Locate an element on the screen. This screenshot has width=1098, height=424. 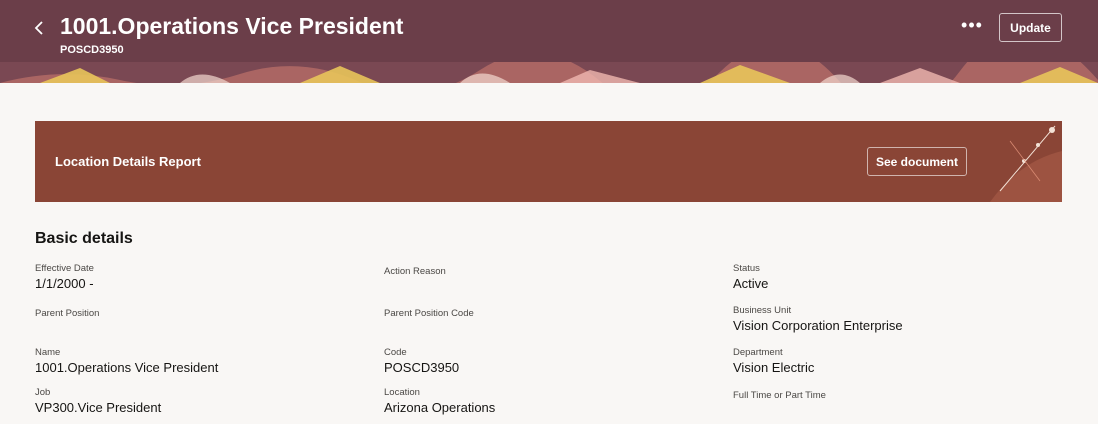
page-subtitle: POSCD3950 is located at coordinates (92, 50).